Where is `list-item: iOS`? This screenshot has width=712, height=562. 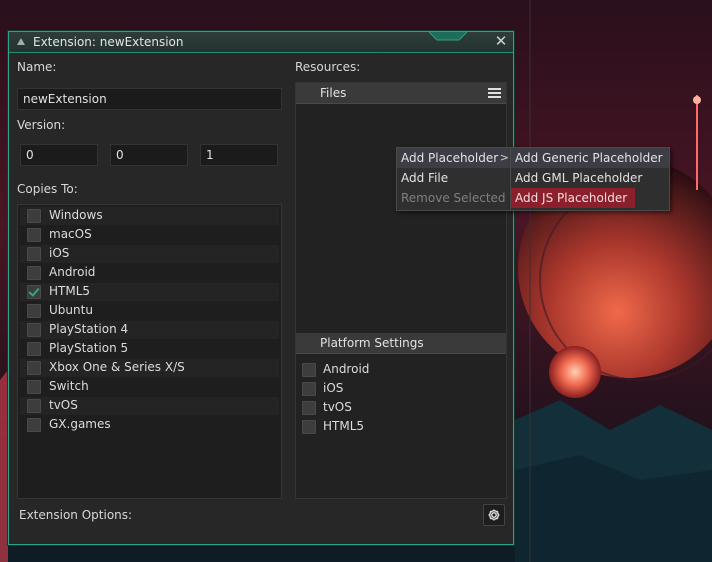 list-item: iOS is located at coordinates (149, 254).